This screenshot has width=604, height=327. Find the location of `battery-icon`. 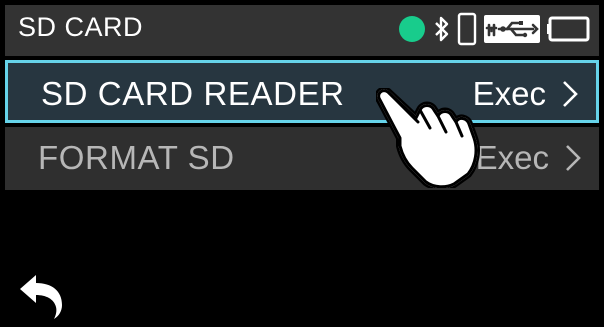

battery-icon is located at coordinates (569, 31).